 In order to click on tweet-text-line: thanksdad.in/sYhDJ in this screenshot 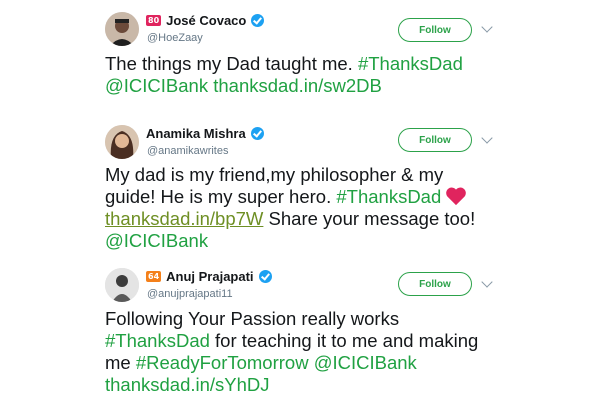, I will do `click(315, 385)`.